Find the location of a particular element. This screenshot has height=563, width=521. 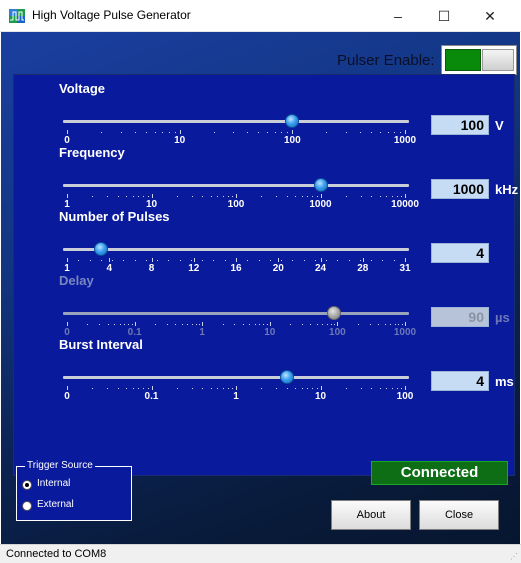

burst-interval-tick-label: 0.1 is located at coordinates (151, 396).